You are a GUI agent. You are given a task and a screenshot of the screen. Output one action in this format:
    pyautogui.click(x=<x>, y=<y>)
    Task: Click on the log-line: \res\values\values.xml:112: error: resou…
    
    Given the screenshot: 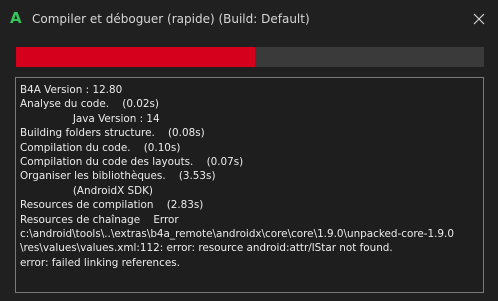 What is the action you would take?
    pyautogui.click(x=206, y=248)
    